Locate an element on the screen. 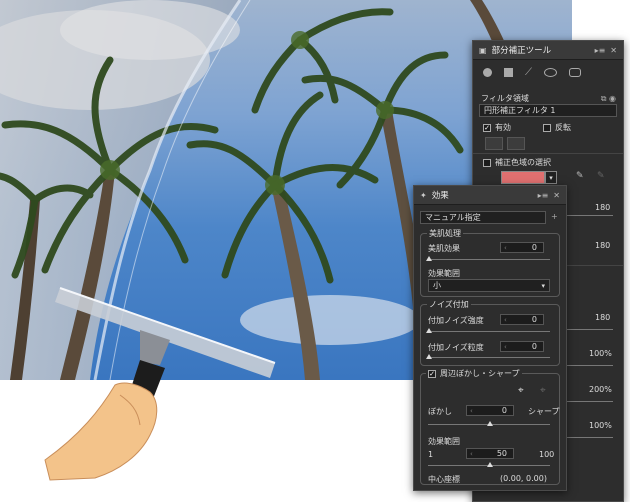  skin-effect-label: 美肌効果 is located at coordinates (444, 248).